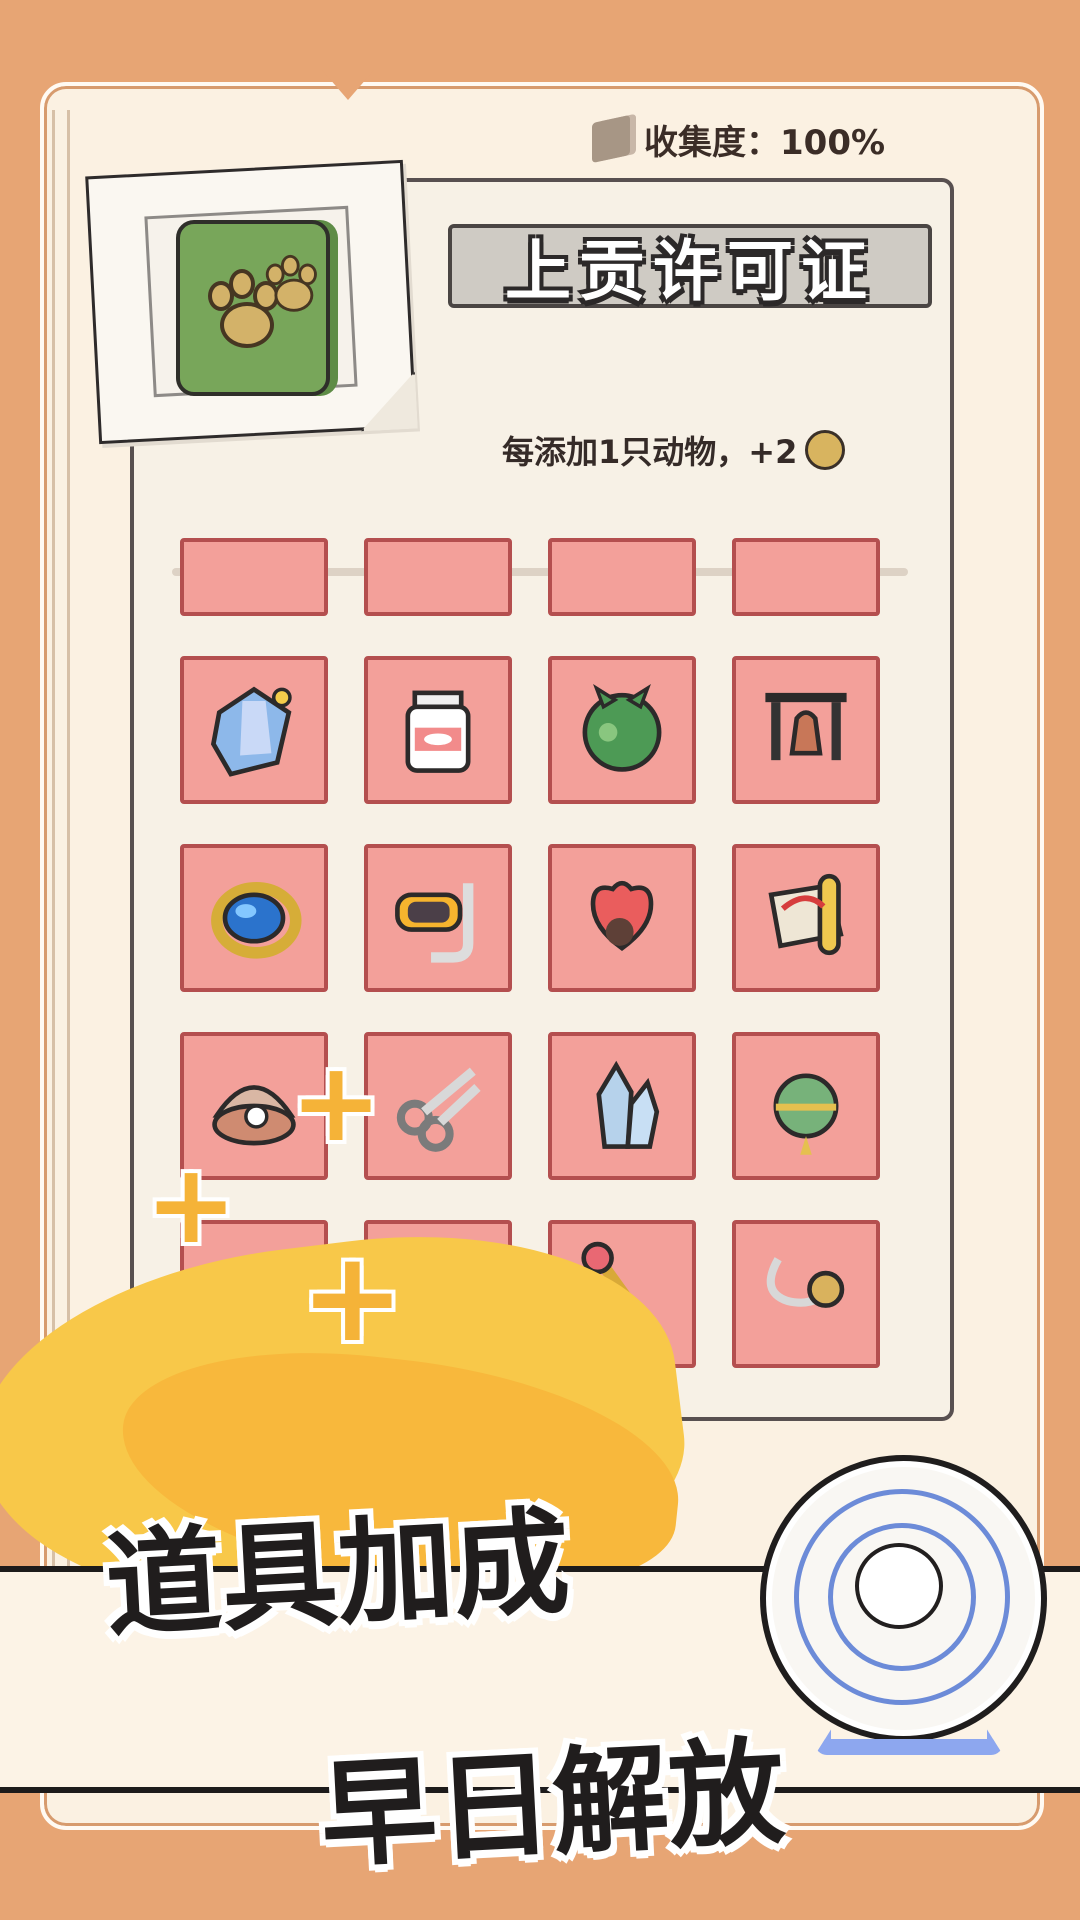  What do you see at coordinates (806, 914) in the screenshot?
I see `scroll-icon` at bounding box center [806, 914].